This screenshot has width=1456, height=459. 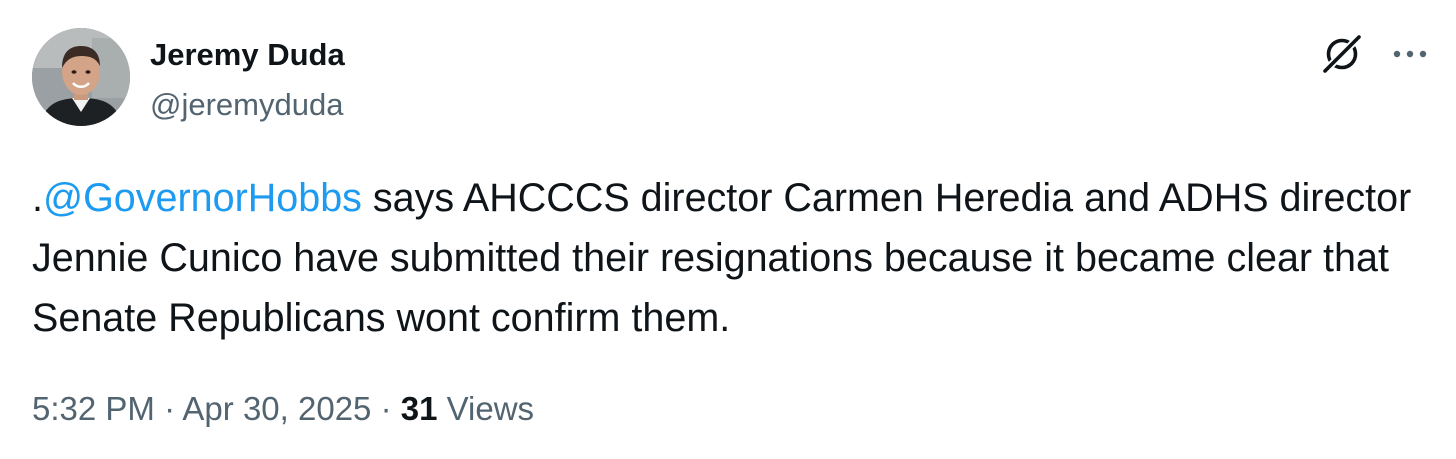 I want to click on author-handle: @jeremyduda, so click(x=247, y=105).